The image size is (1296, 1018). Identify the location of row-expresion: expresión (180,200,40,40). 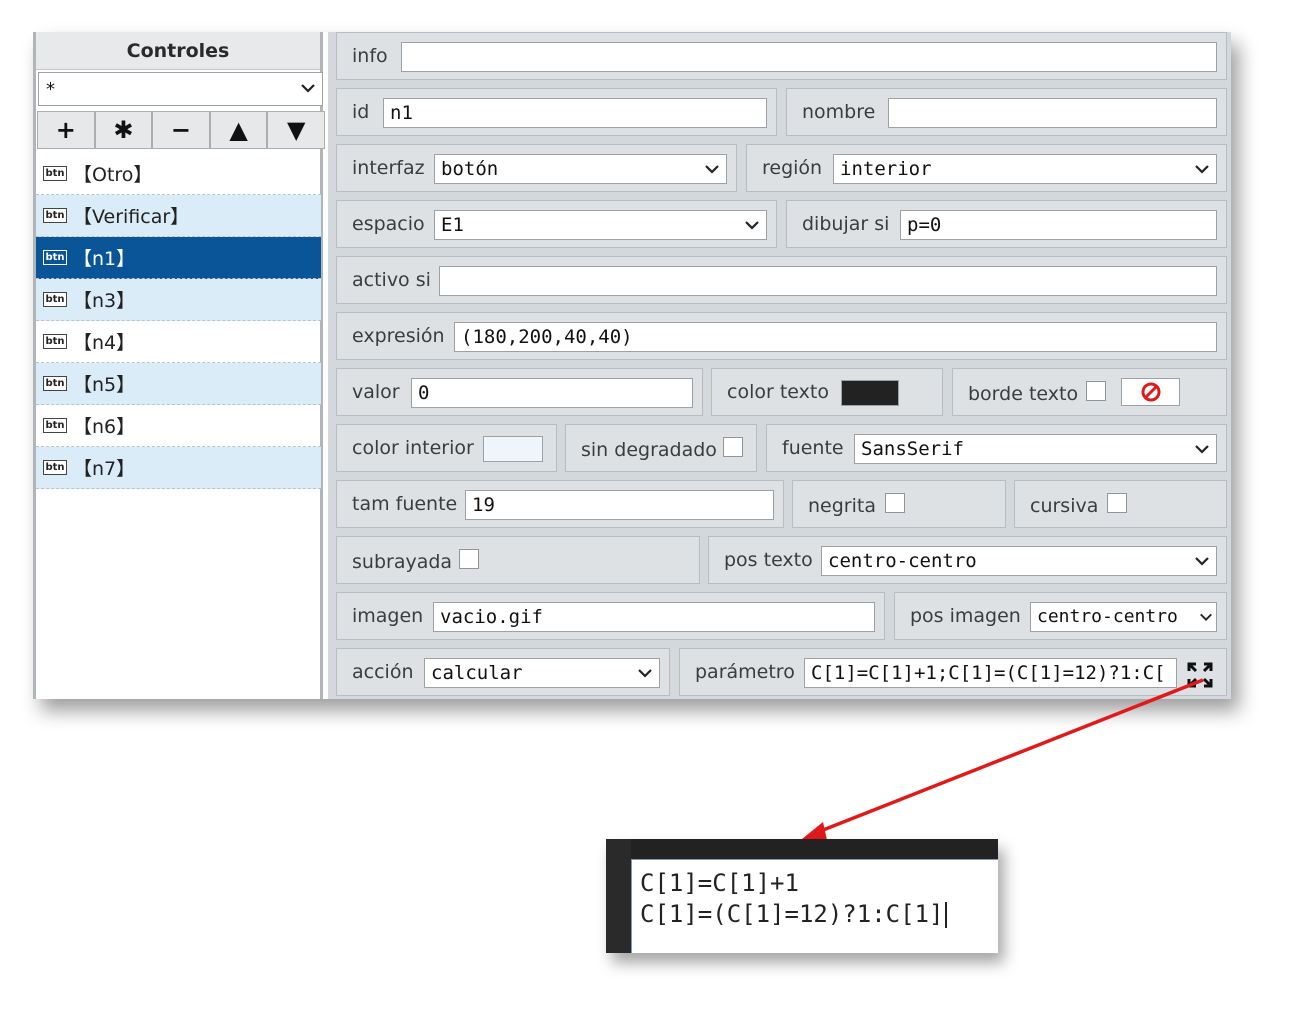
(781, 336).